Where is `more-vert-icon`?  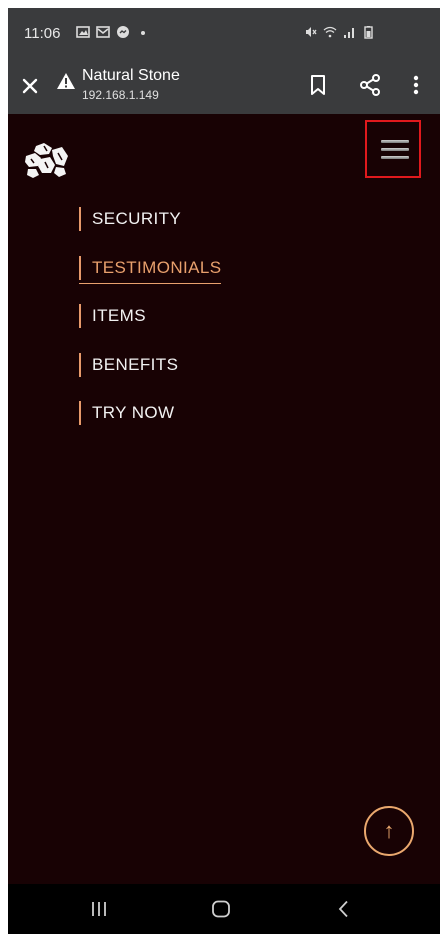 more-vert-icon is located at coordinates (416, 85).